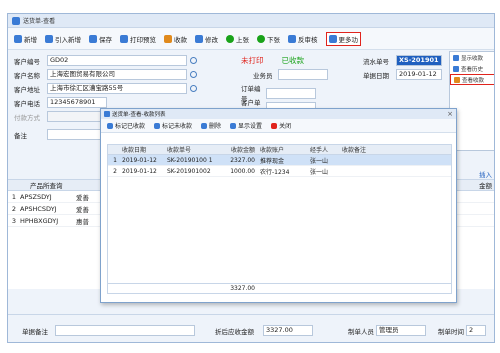  I want to click on next-button: 下张, so click(268, 39).